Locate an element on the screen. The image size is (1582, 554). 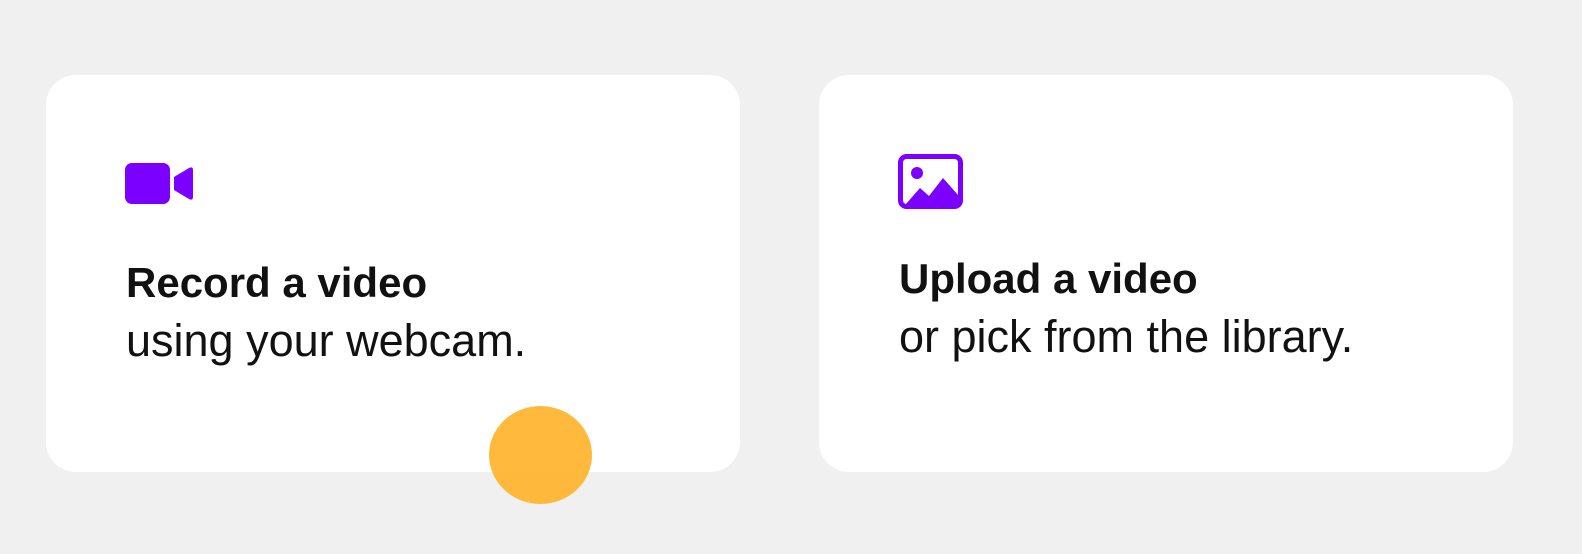
upload-video-subtitle: or pick from the library. is located at coordinates (1126, 336).